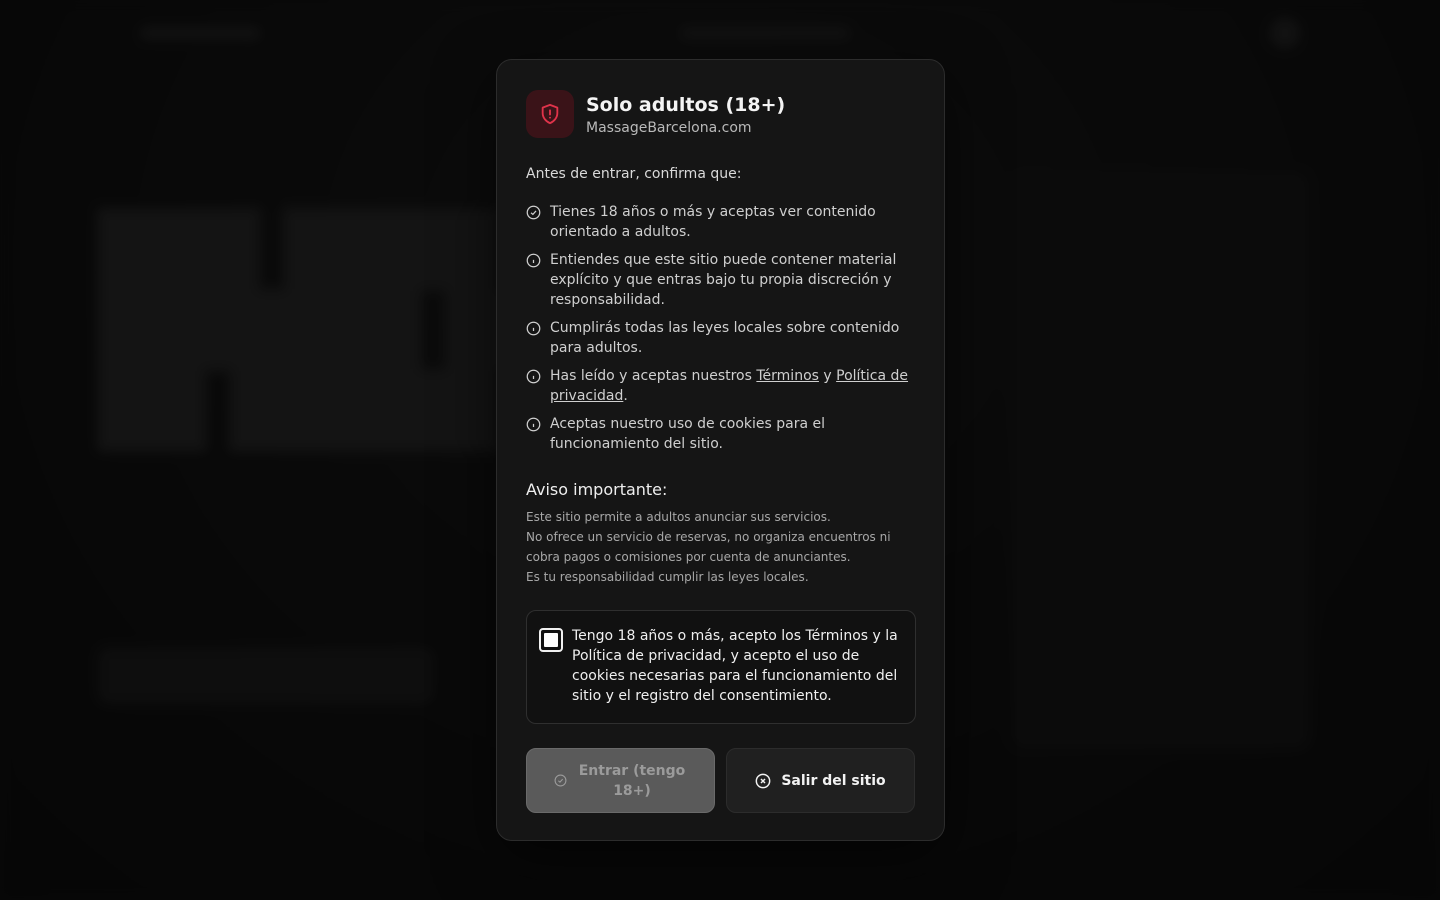 The width and height of the screenshot is (1440, 900). I want to click on modal-title: Solo adultos (18+), so click(686, 105).